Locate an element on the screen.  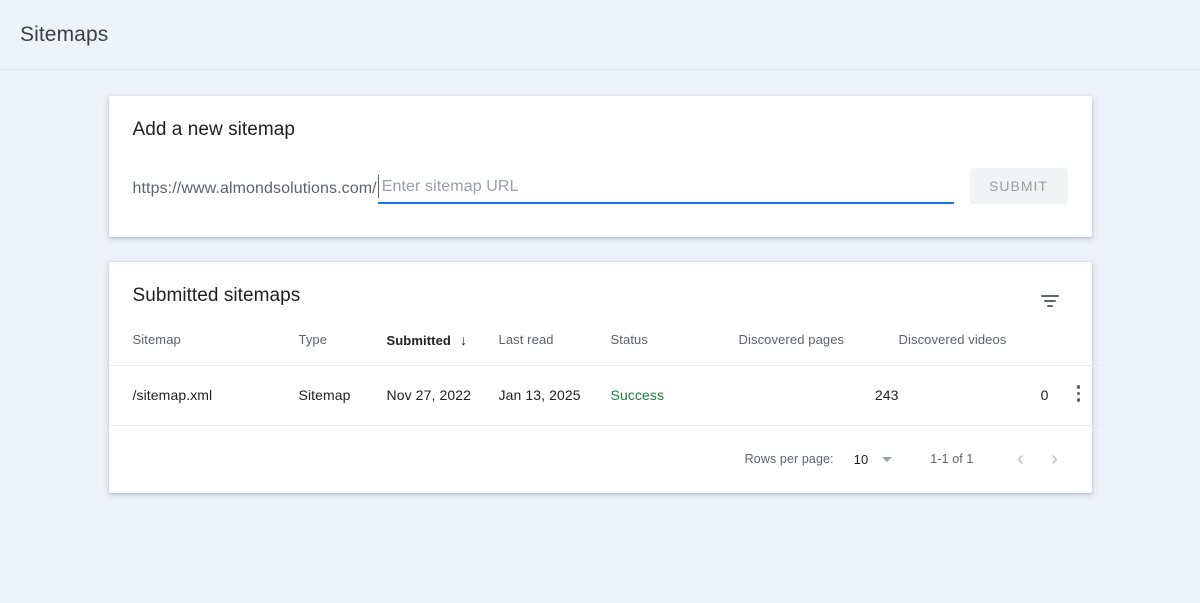
column-header-discovered-videos: Discovered videos is located at coordinates (974, 347).